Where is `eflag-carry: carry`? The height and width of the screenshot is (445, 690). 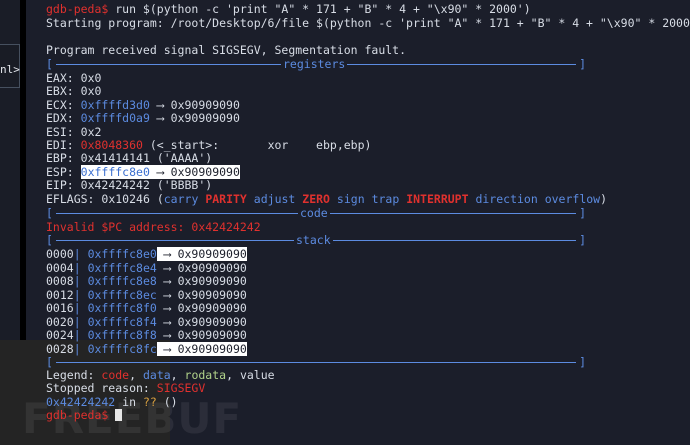 eflag-carry: carry is located at coordinates (181, 199).